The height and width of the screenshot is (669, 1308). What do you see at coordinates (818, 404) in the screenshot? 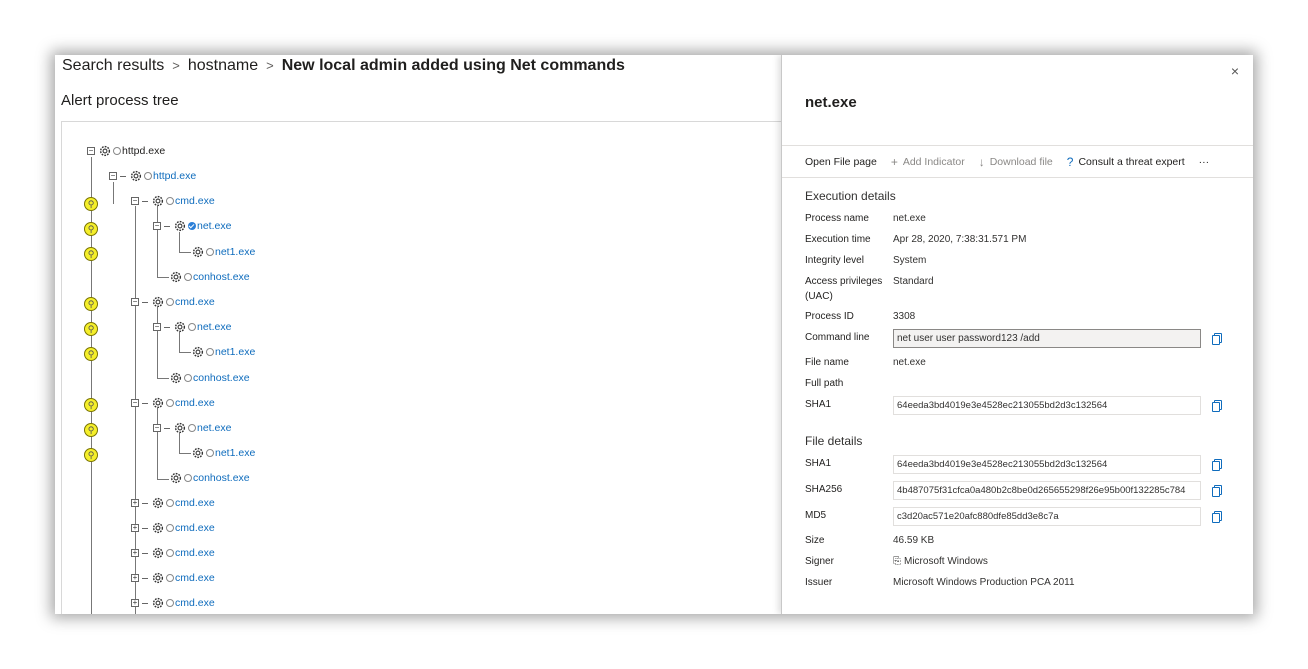
I see `sha1-label: SHA1` at bounding box center [818, 404].